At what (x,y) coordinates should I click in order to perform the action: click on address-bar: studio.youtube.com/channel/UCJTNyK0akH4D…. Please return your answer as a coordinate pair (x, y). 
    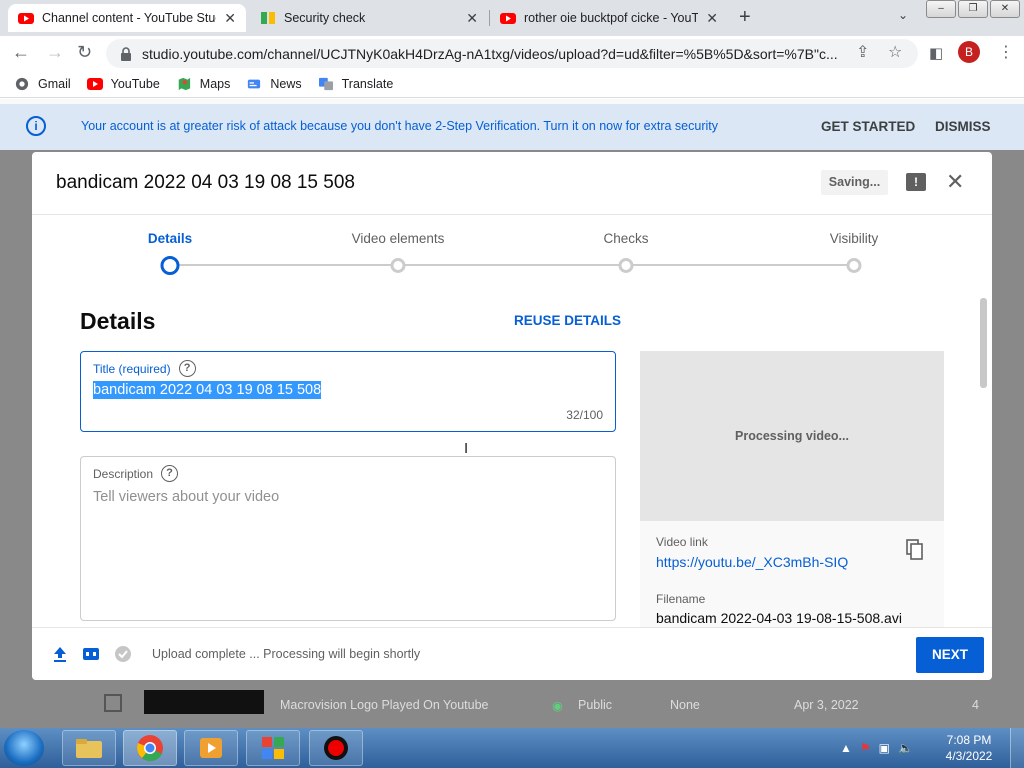
    Looking at the image, I should click on (512, 53).